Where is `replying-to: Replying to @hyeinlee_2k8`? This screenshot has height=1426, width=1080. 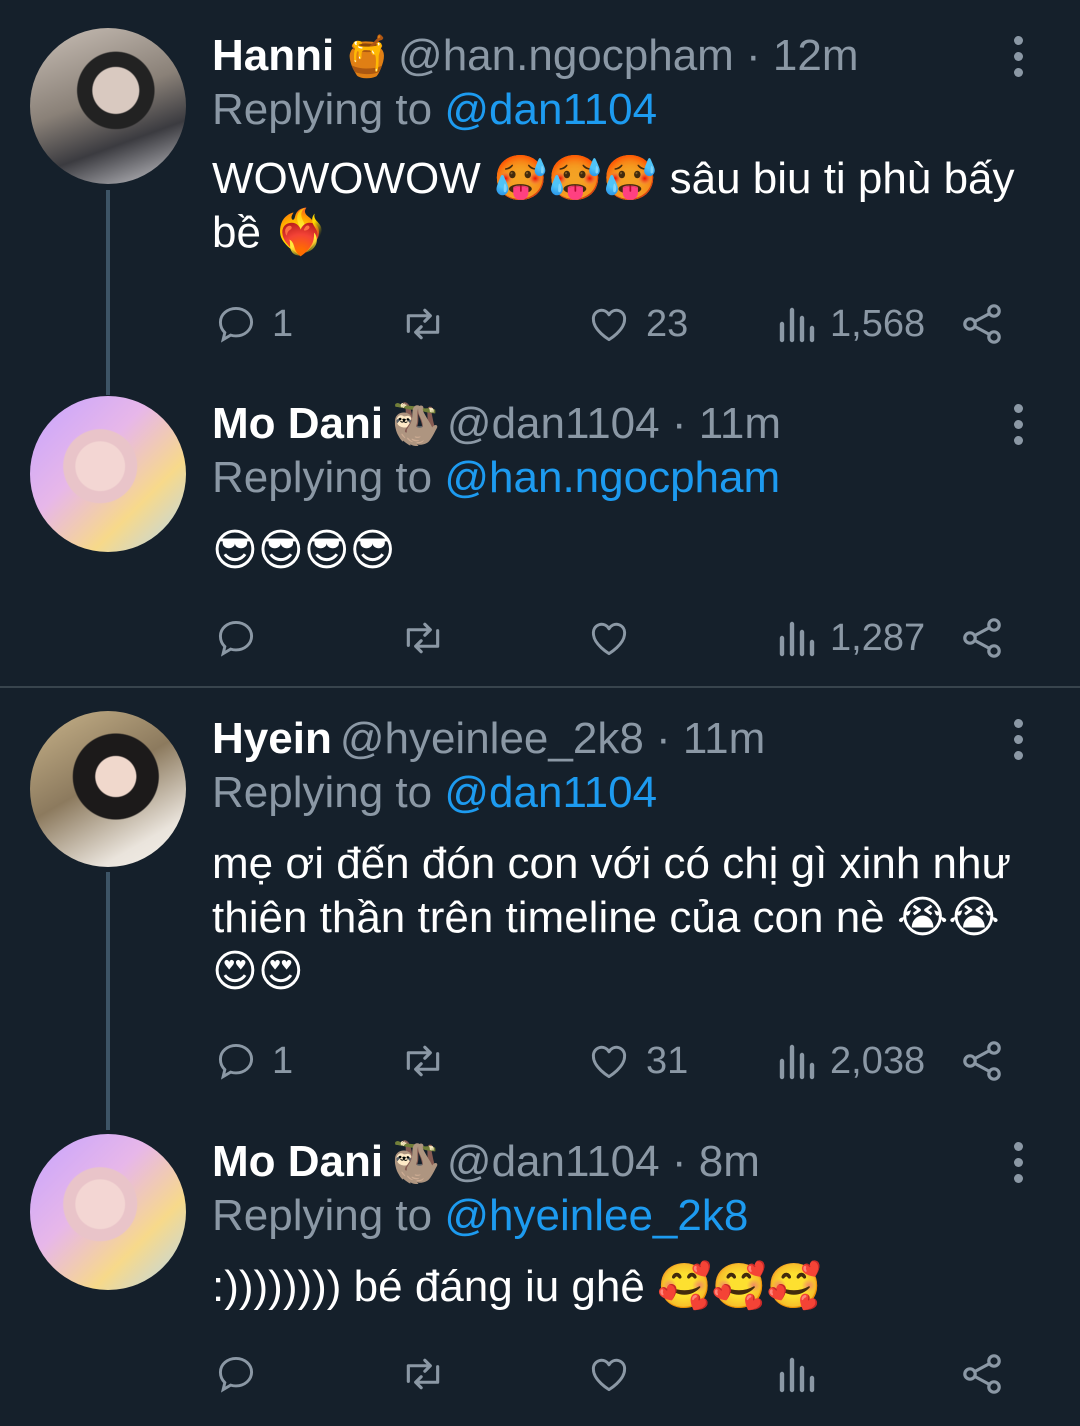
replying-to: Replying to @hyeinlee_2k8 is located at coordinates (480, 1215).